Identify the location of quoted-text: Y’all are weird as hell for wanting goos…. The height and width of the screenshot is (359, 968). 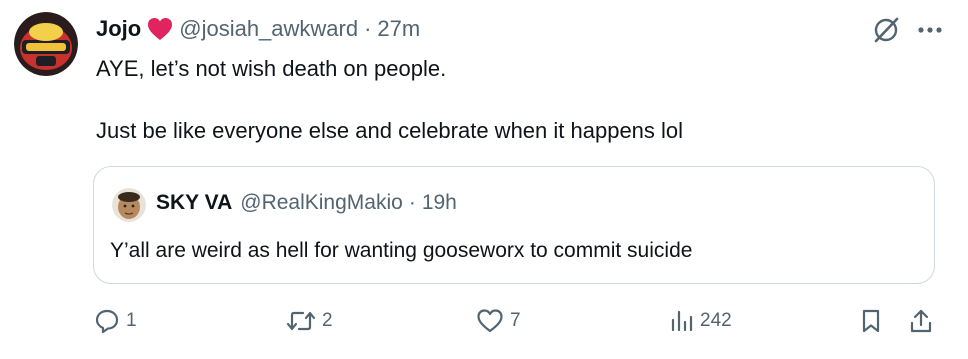
(401, 250).